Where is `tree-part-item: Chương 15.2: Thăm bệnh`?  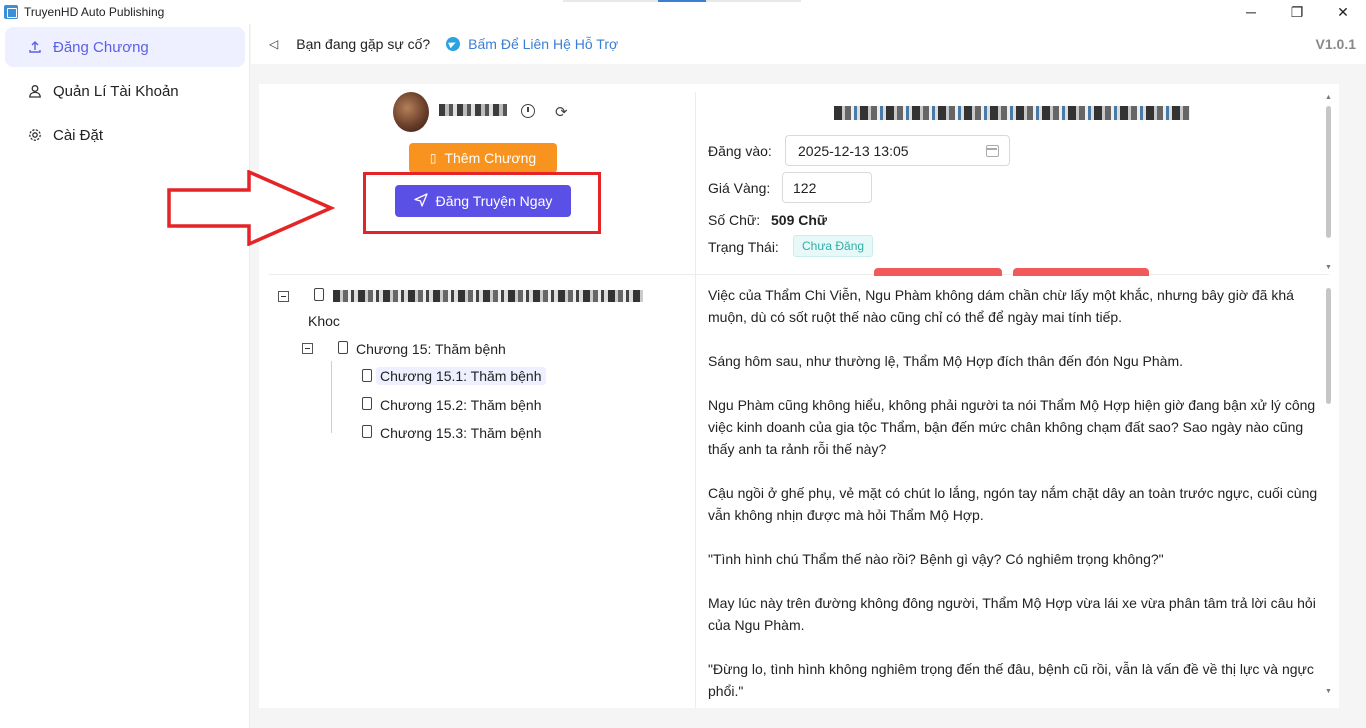 tree-part-item: Chương 15.2: Thăm bệnh is located at coordinates (461, 405).